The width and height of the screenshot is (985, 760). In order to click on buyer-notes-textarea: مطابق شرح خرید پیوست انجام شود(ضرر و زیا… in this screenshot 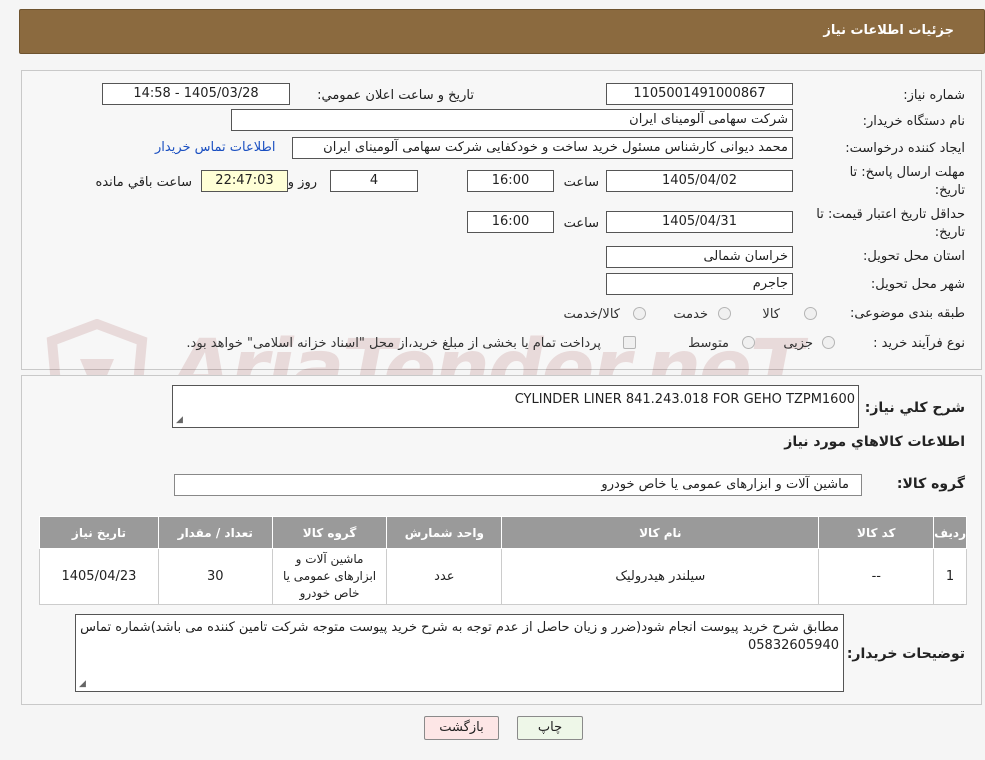, I will do `click(459, 653)`.